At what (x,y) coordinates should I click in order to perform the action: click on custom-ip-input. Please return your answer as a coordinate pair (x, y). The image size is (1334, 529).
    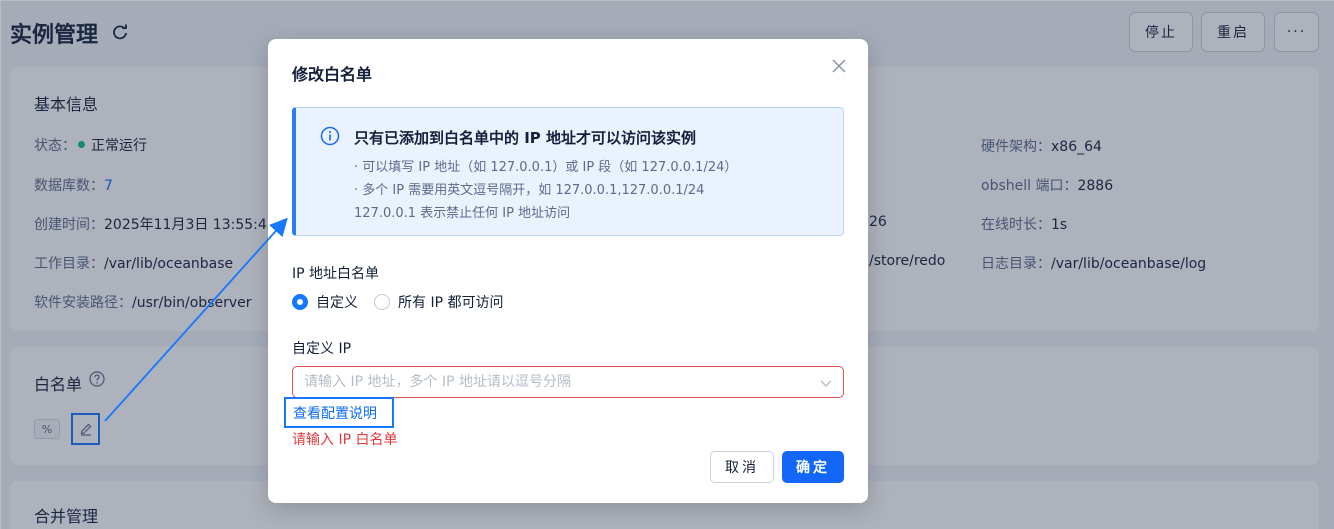
    Looking at the image, I should click on (554, 382).